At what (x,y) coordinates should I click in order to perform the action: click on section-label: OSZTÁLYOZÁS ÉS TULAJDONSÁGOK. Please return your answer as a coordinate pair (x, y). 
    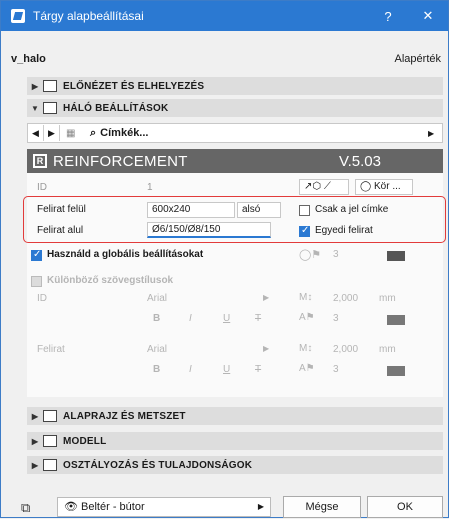
    Looking at the image, I should click on (158, 465).